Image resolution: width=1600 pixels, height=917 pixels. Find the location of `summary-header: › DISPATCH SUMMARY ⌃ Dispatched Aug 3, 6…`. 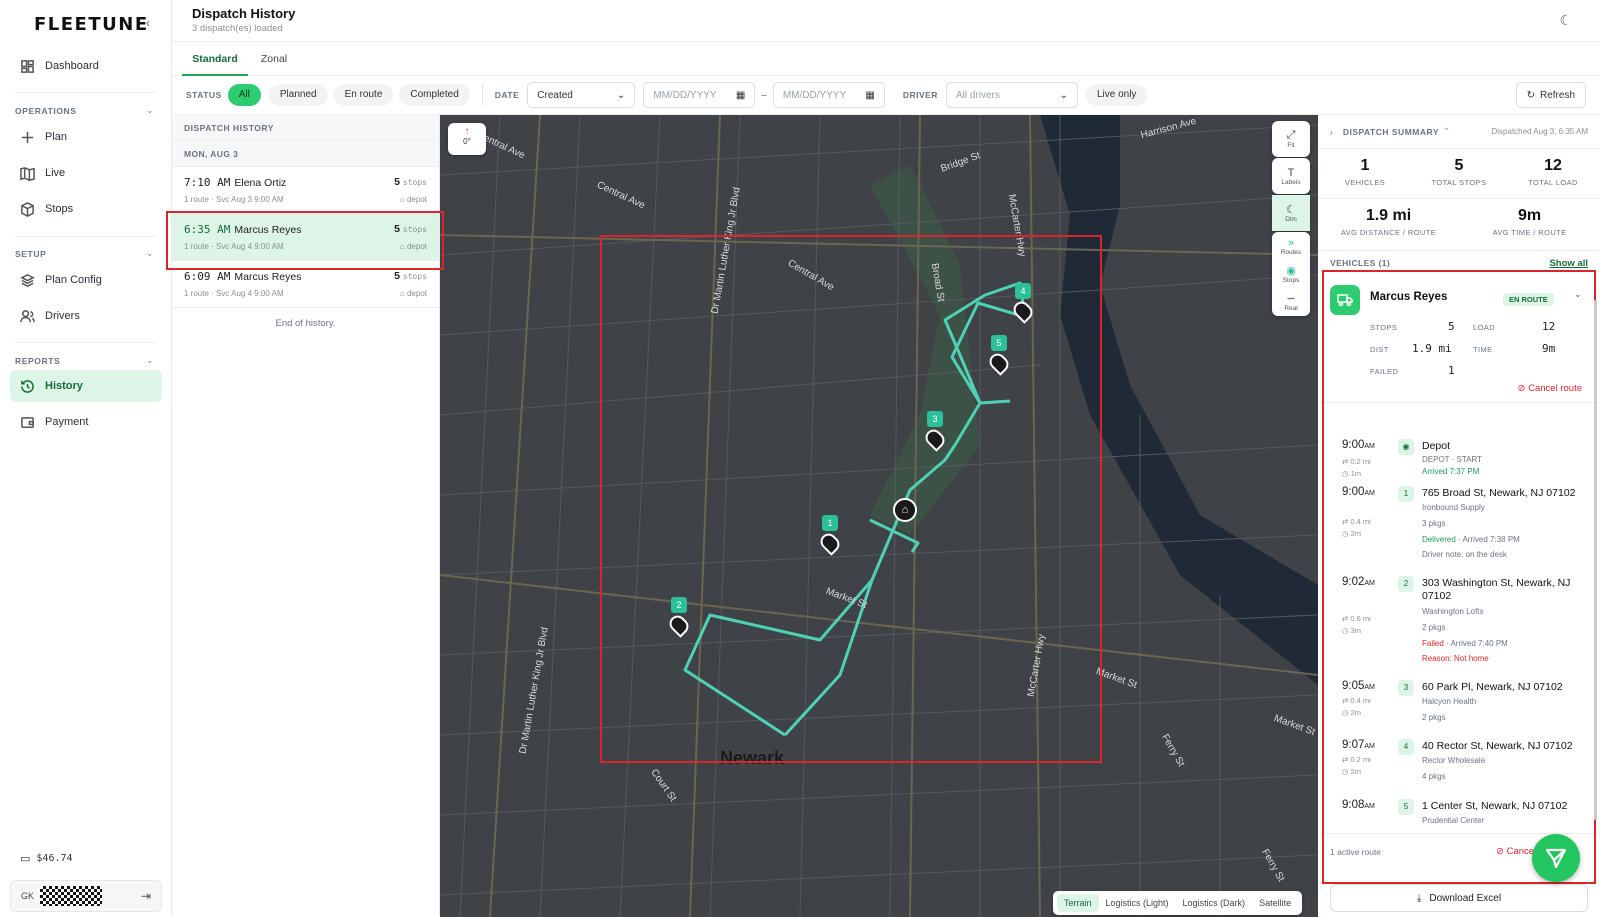

summary-header: › DISPATCH SUMMARY ⌃ Dispatched Aug 3, 6… is located at coordinates (1459, 132).